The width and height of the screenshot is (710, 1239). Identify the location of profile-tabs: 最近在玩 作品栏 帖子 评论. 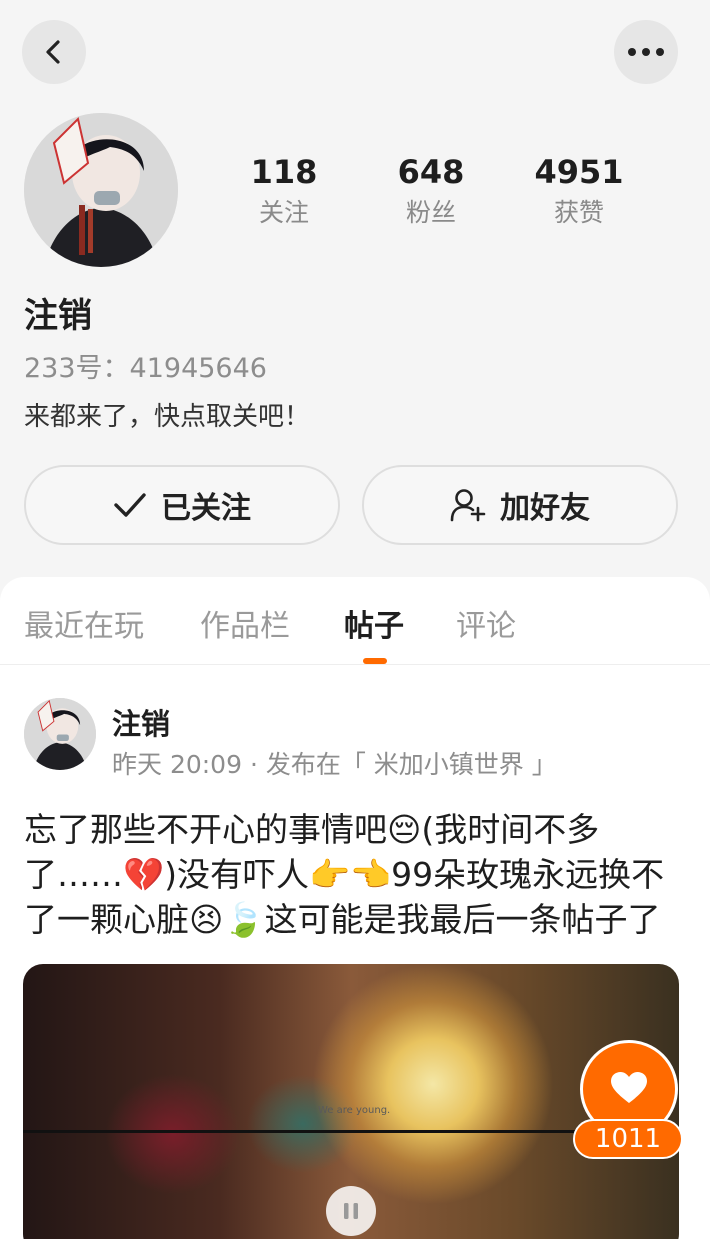
(355, 621).